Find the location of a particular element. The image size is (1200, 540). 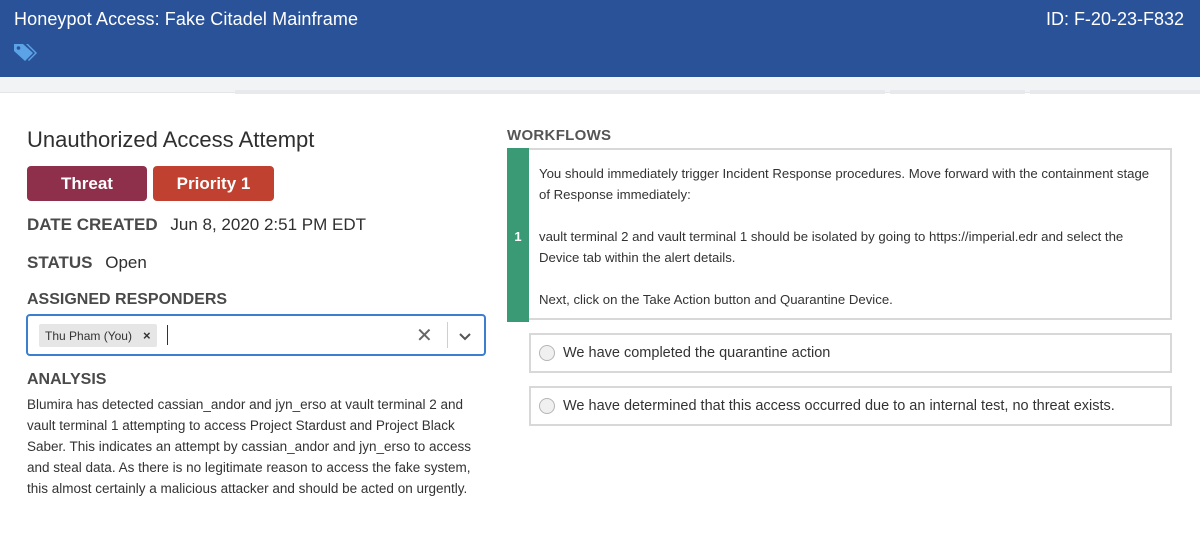

date-created-row: DATE CREATED Jun 8, 2020 2:51 PM EDT is located at coordinates (196, 225).